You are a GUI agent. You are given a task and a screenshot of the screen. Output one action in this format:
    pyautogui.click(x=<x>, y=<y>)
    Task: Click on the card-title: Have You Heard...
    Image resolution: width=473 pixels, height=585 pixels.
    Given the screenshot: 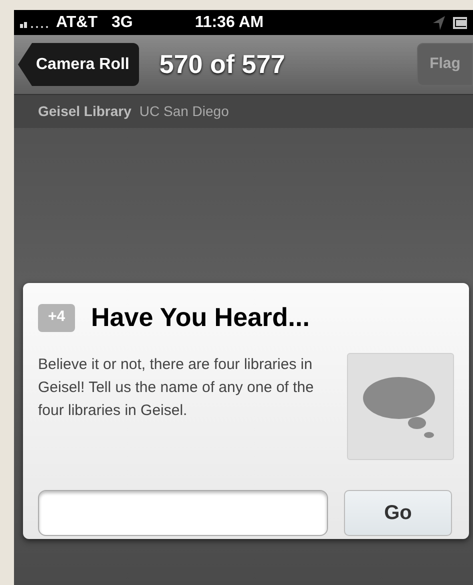 What is the action you would take?
    pyautogui.click(x=200, y=317)
    